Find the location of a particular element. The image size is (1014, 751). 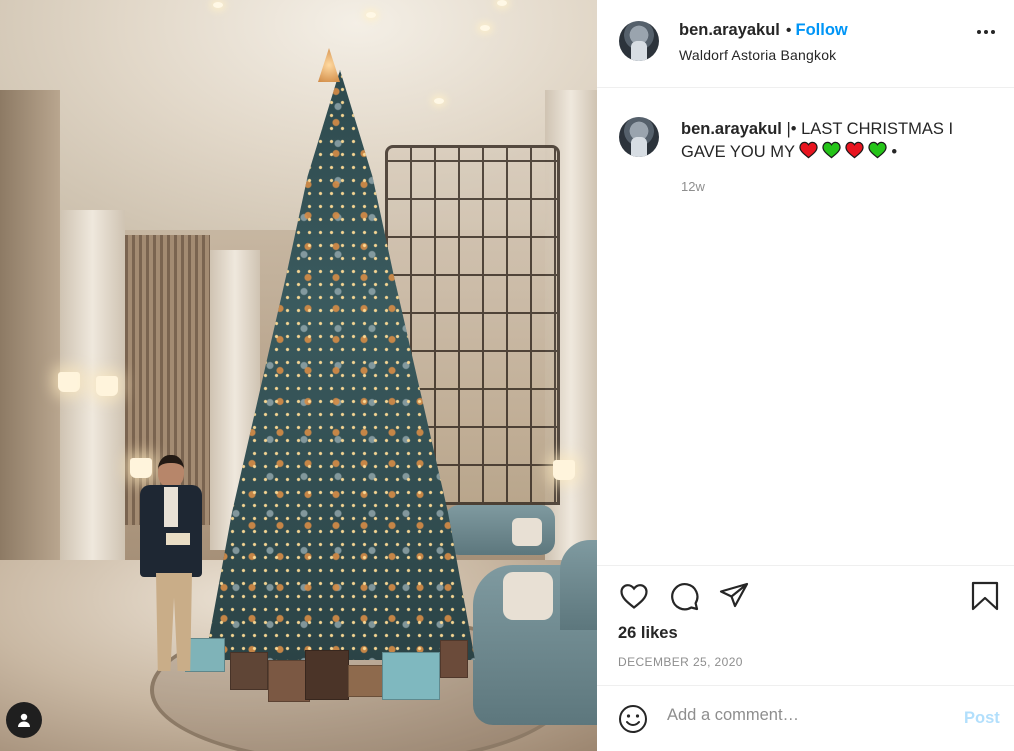

profile-icon is located at coordinates (24, 720).